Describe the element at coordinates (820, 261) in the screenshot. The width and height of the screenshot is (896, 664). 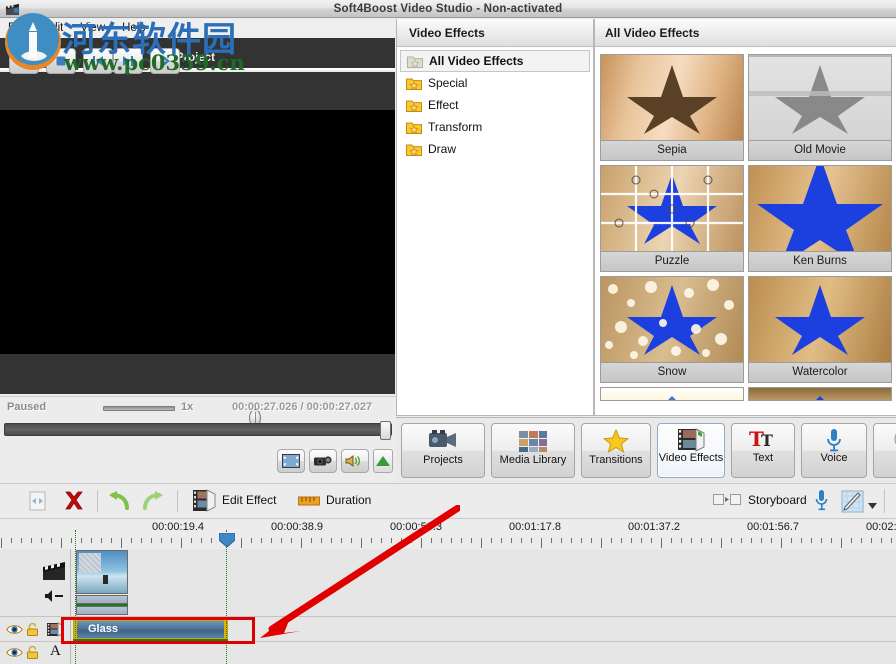
I see `effect-label: Ken Burns` at that location.